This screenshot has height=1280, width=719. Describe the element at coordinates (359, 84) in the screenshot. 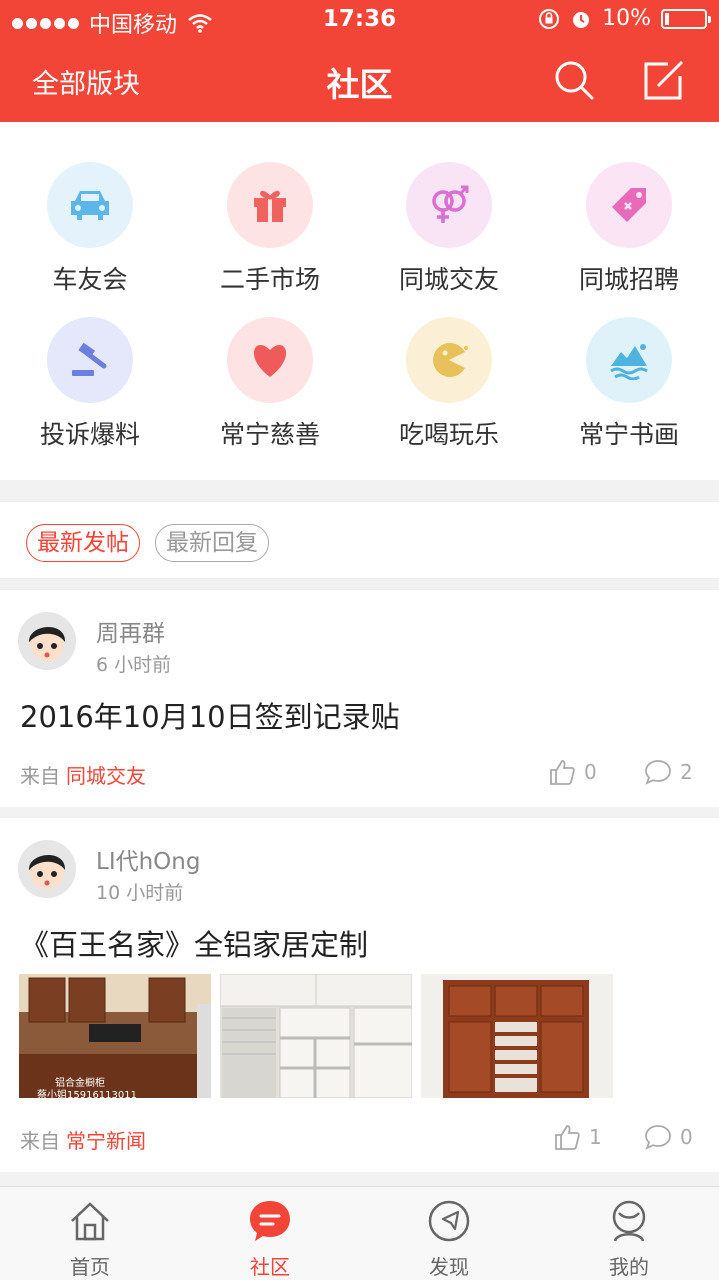

I see `page-title: 社区` at that location.